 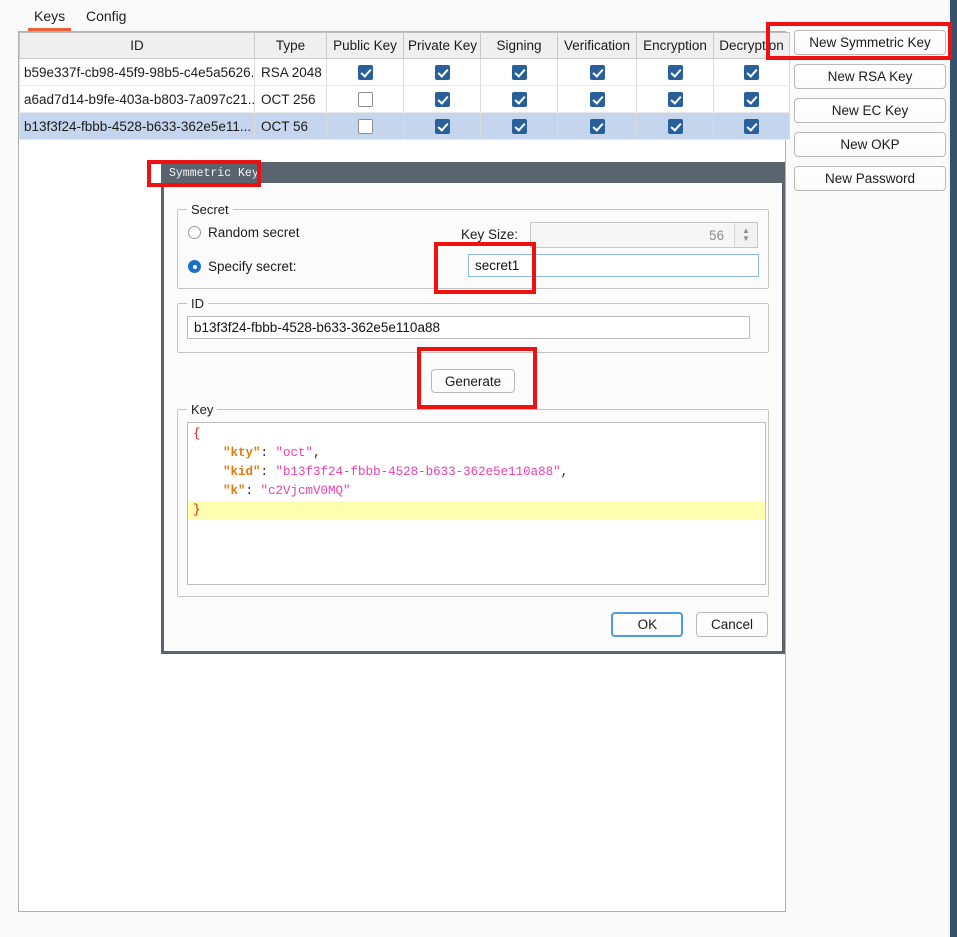 I want to click on cell-type: OCT 56, so click(x=290, y=126).